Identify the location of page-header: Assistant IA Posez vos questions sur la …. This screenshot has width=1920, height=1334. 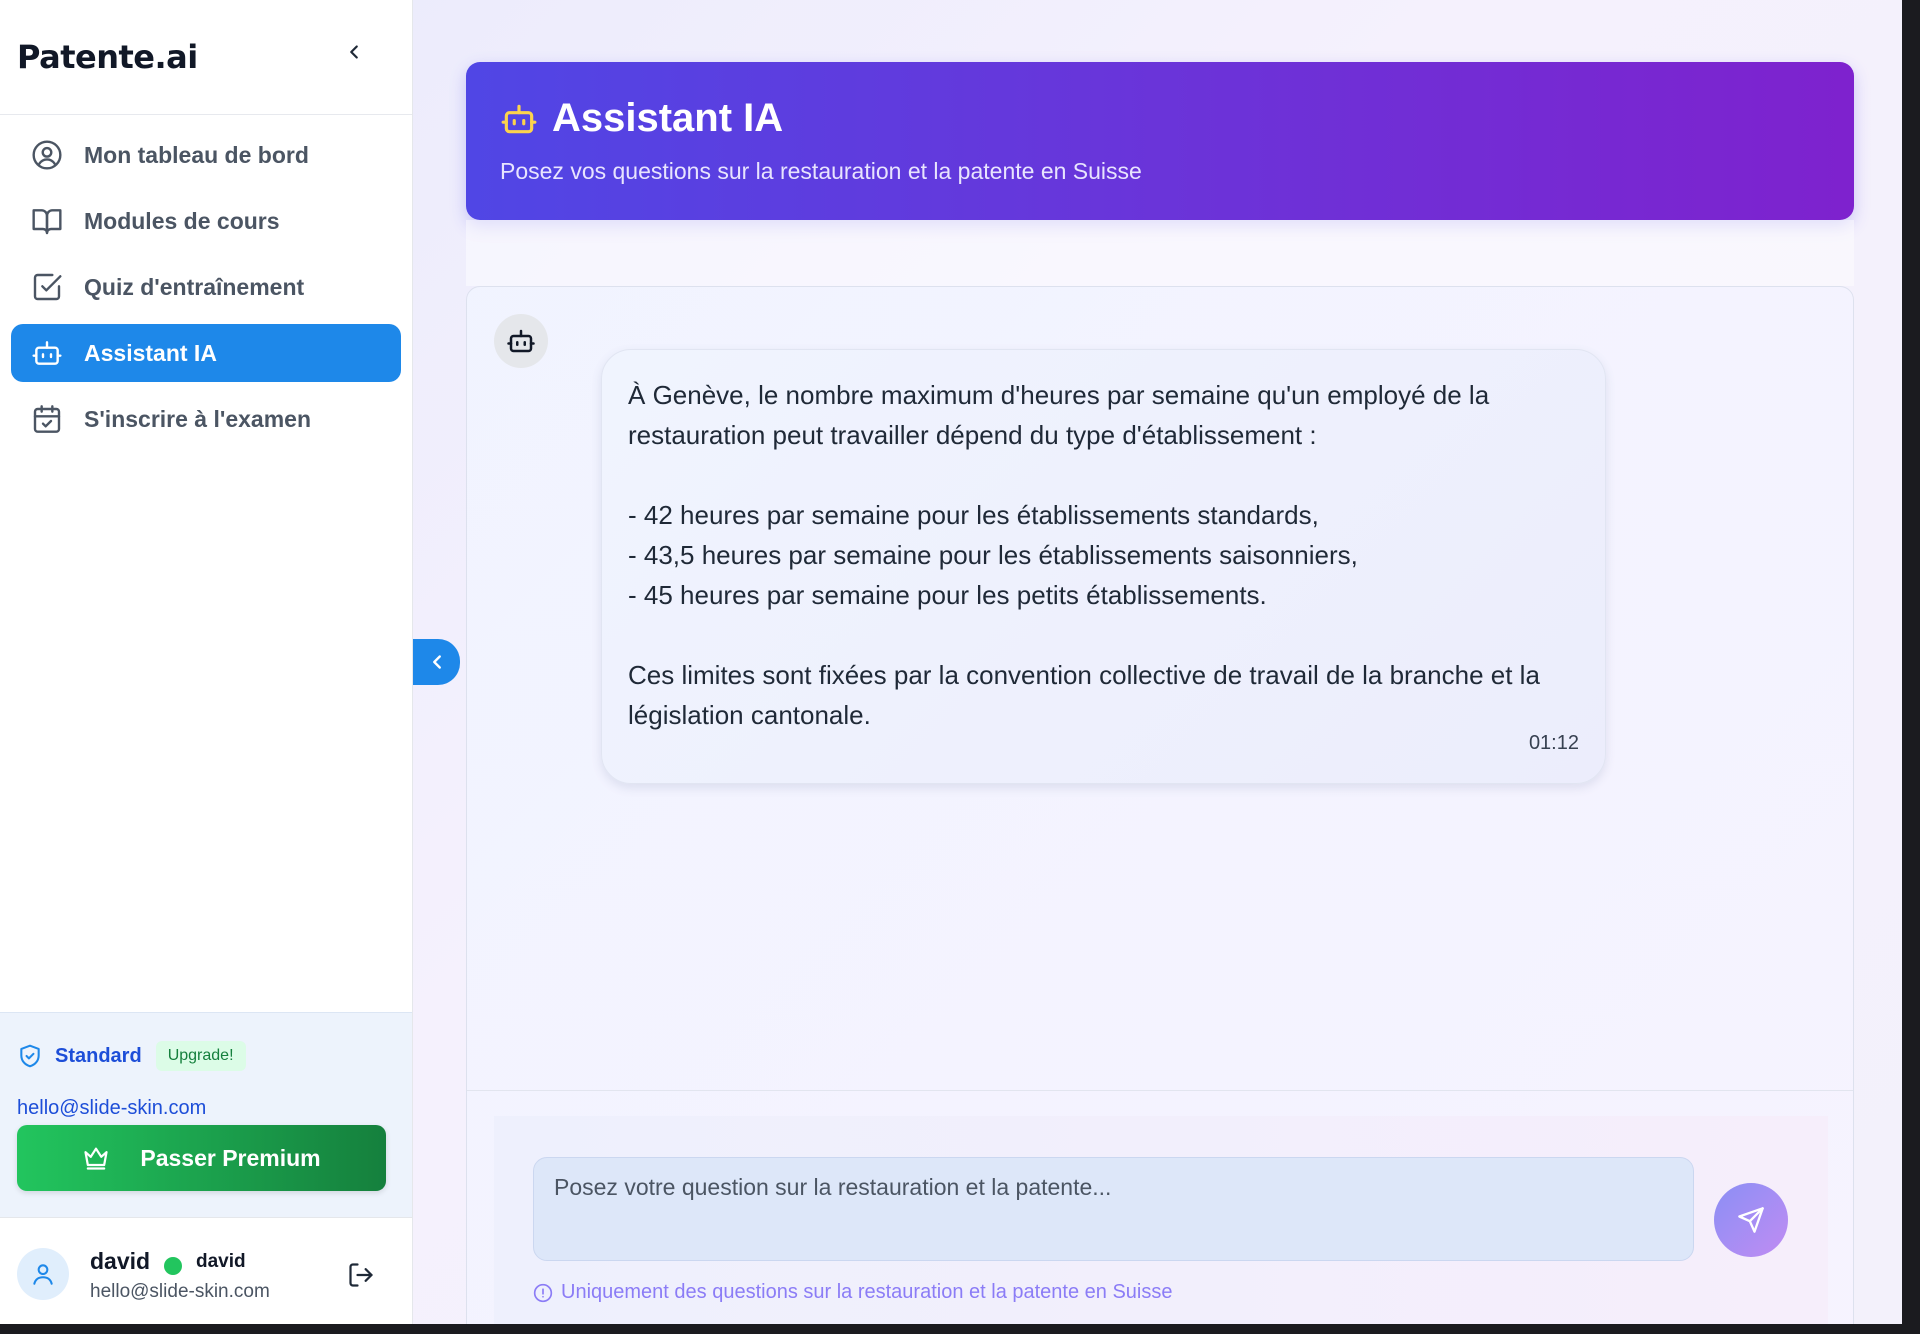
(1160, 141).